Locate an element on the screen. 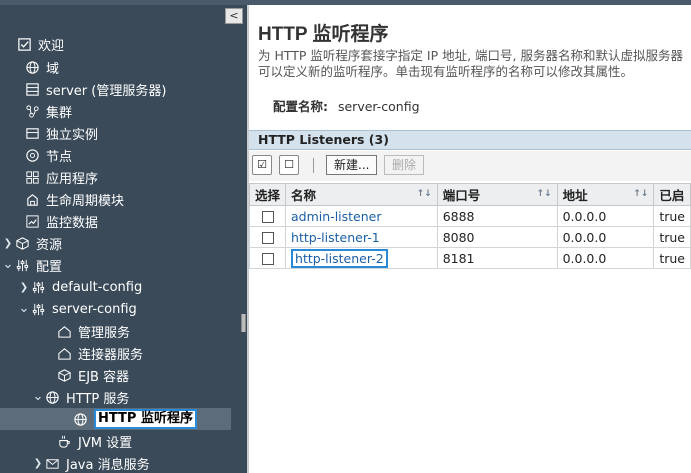  sidebar-item: ❯ 资源 is located at coordinates (115, 243).